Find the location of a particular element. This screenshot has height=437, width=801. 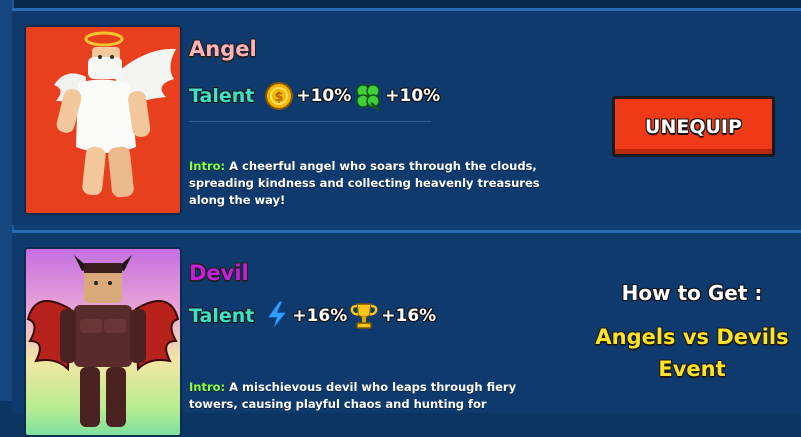

event-line-2: Event is located at coordinates (692, 369).